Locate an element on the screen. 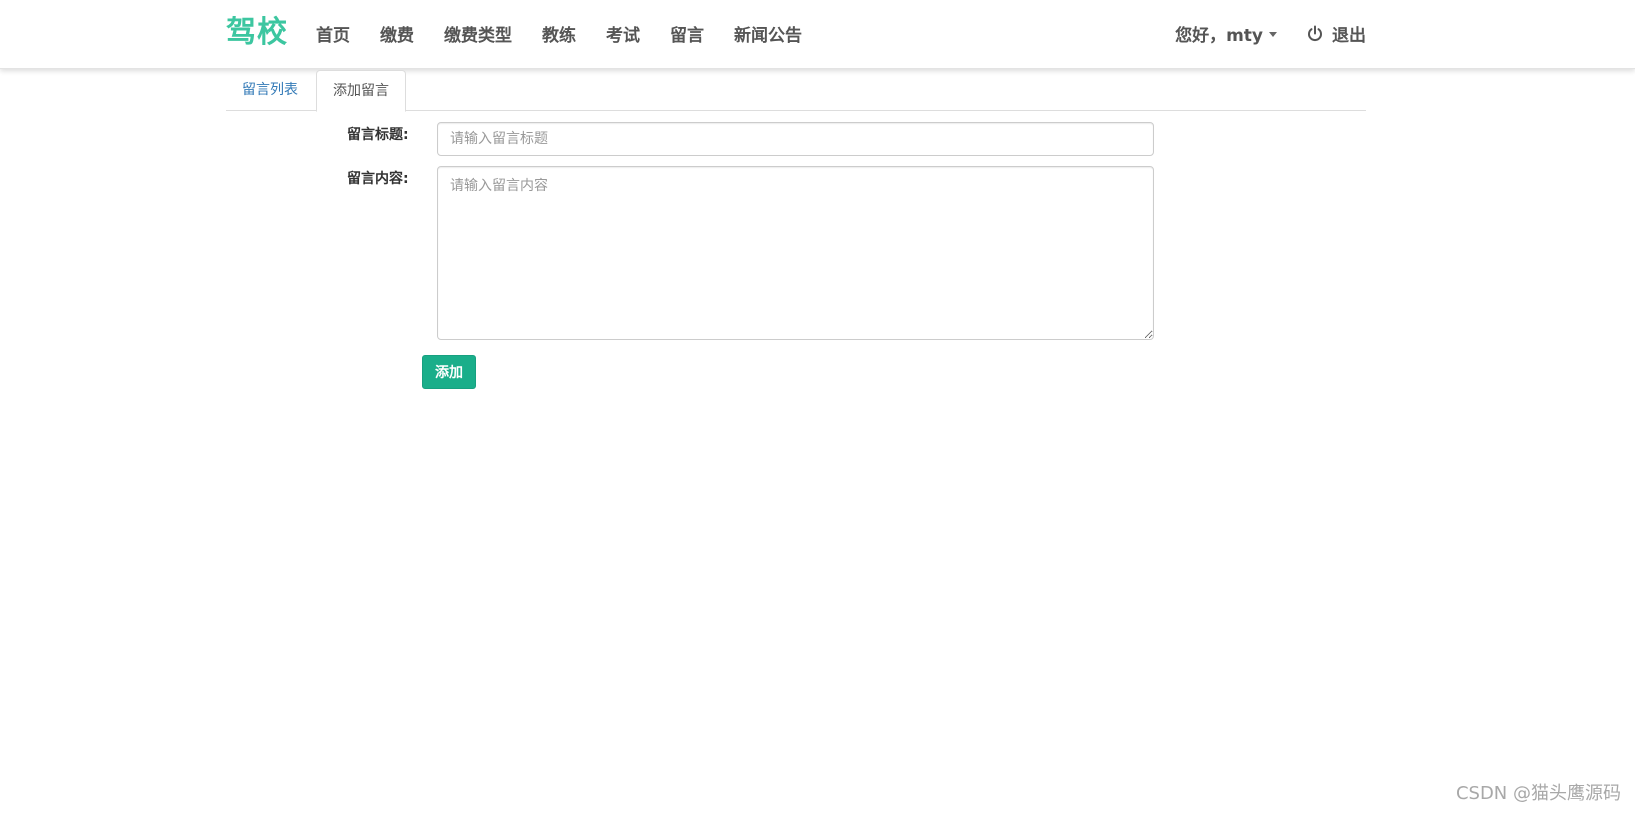 This screenshot has width=1635, height=813. main-nav: 首页 缴费 缴费类型 教练 考试 留言 新闻公告 is located at coordinates (574, 33).